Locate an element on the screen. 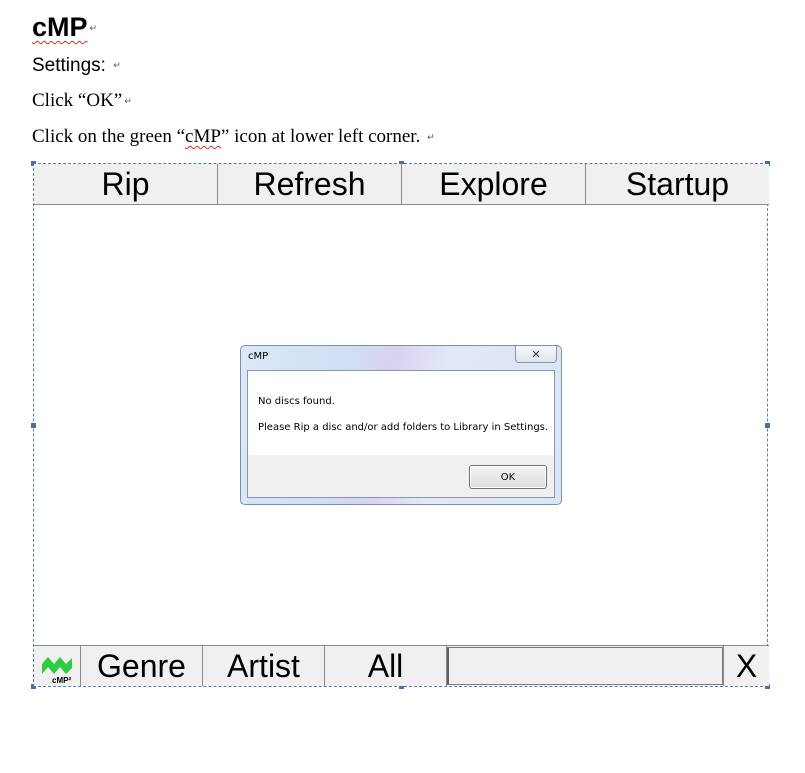 The image size is (805, 773). close-icon: ✕ is located at coordinates (536, 354).